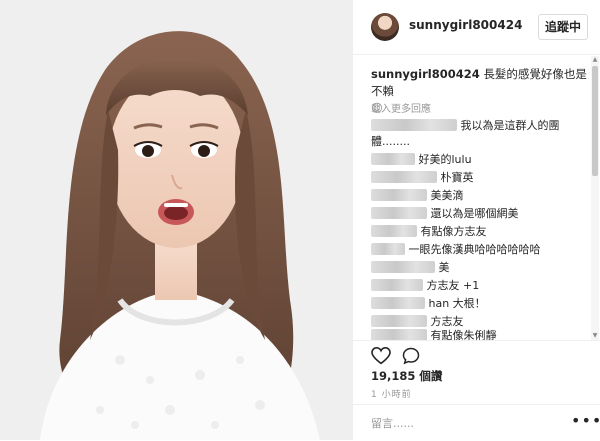 The width and height of the screenshot is (600, 441). Describe the element at coordinates (381, 356) in the screenshot. I see `heart-icon` at that location.